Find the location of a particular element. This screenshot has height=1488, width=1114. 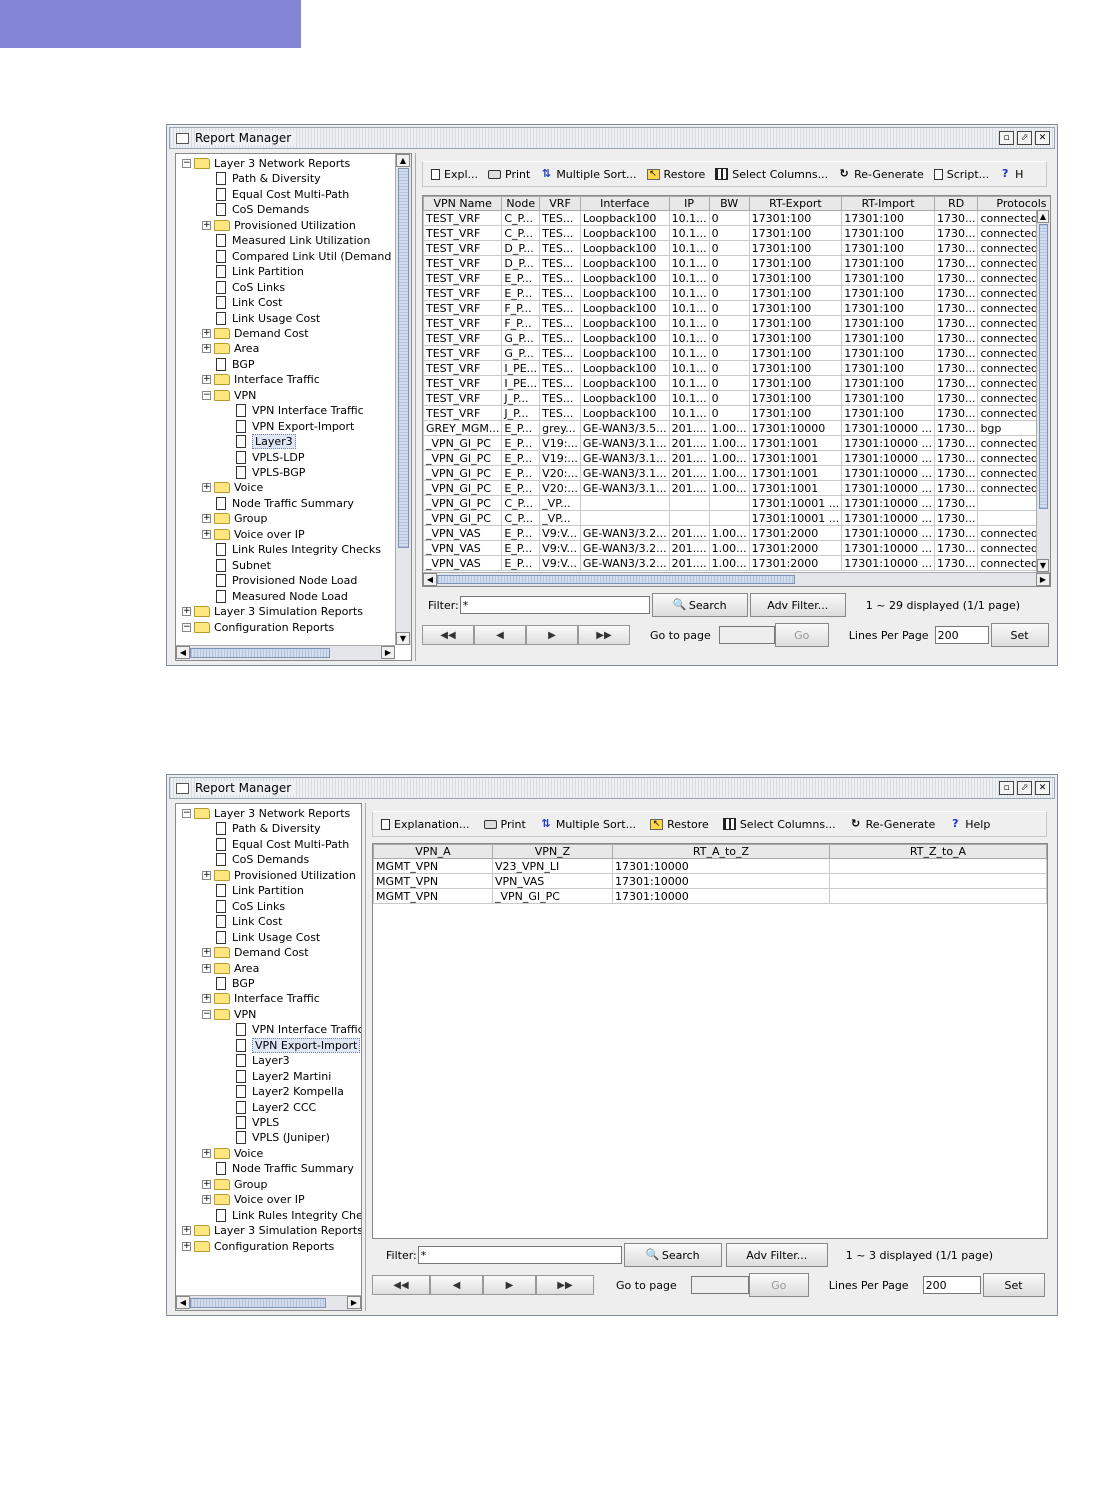

first-page-button: ◀◀ is located at coordinates (401, 1285).